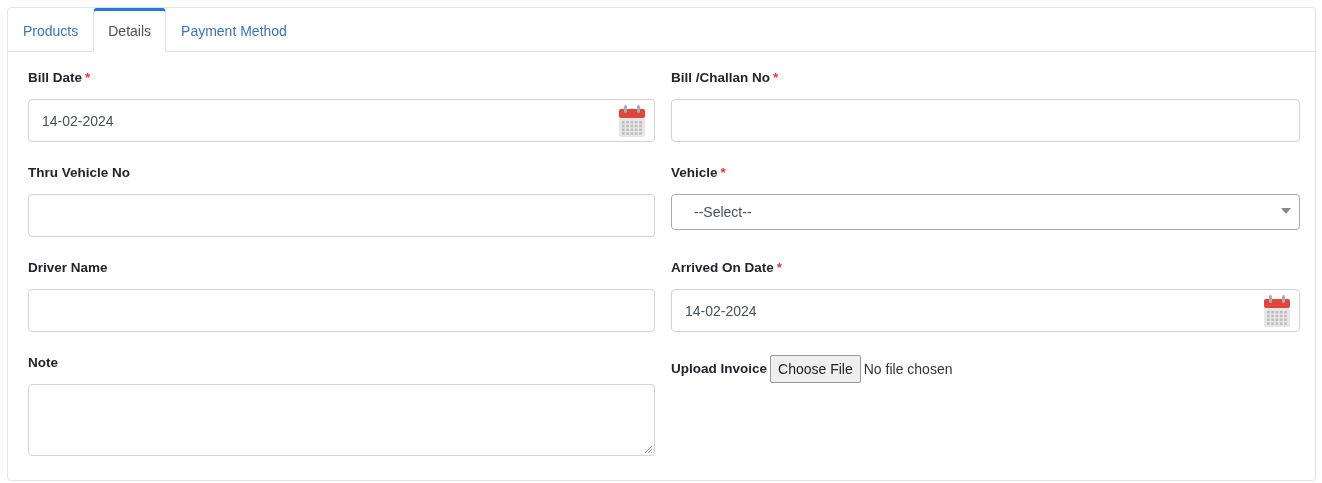 Image resolution: width=1322 pixels, height=483 pixels. What do you see at coordinates (722, 267) in the screenshot?
I see `field-label: Arrived On Date` at bounding box center [722, 267].